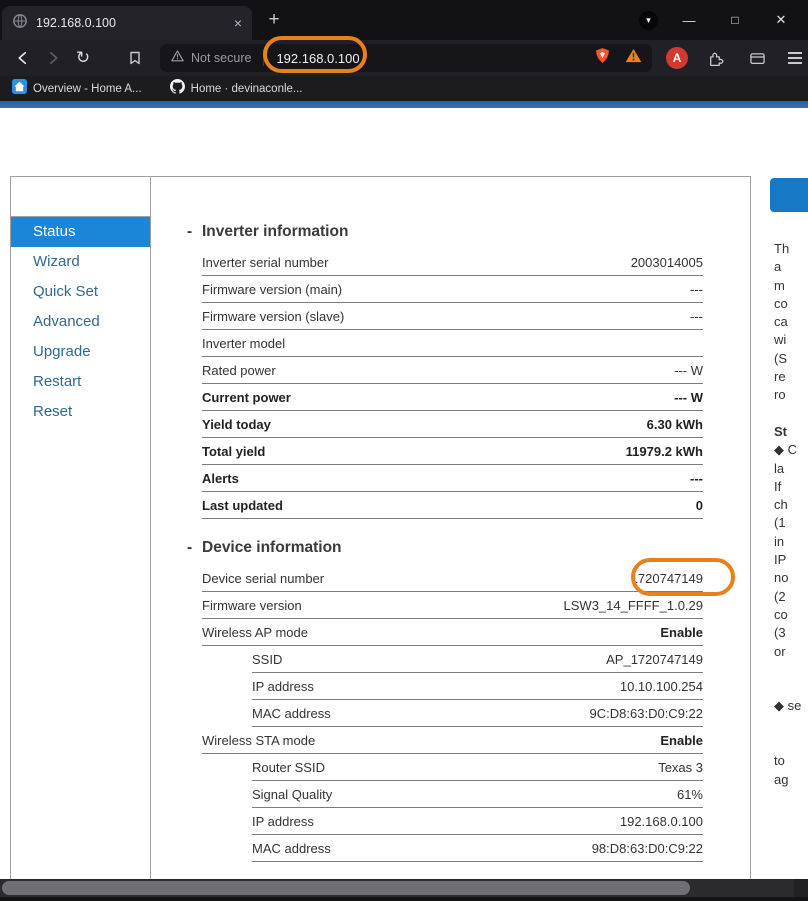 The width and height of the screenshot is (808, 901). I want to click on row-value: 61%, so click(689, 794).